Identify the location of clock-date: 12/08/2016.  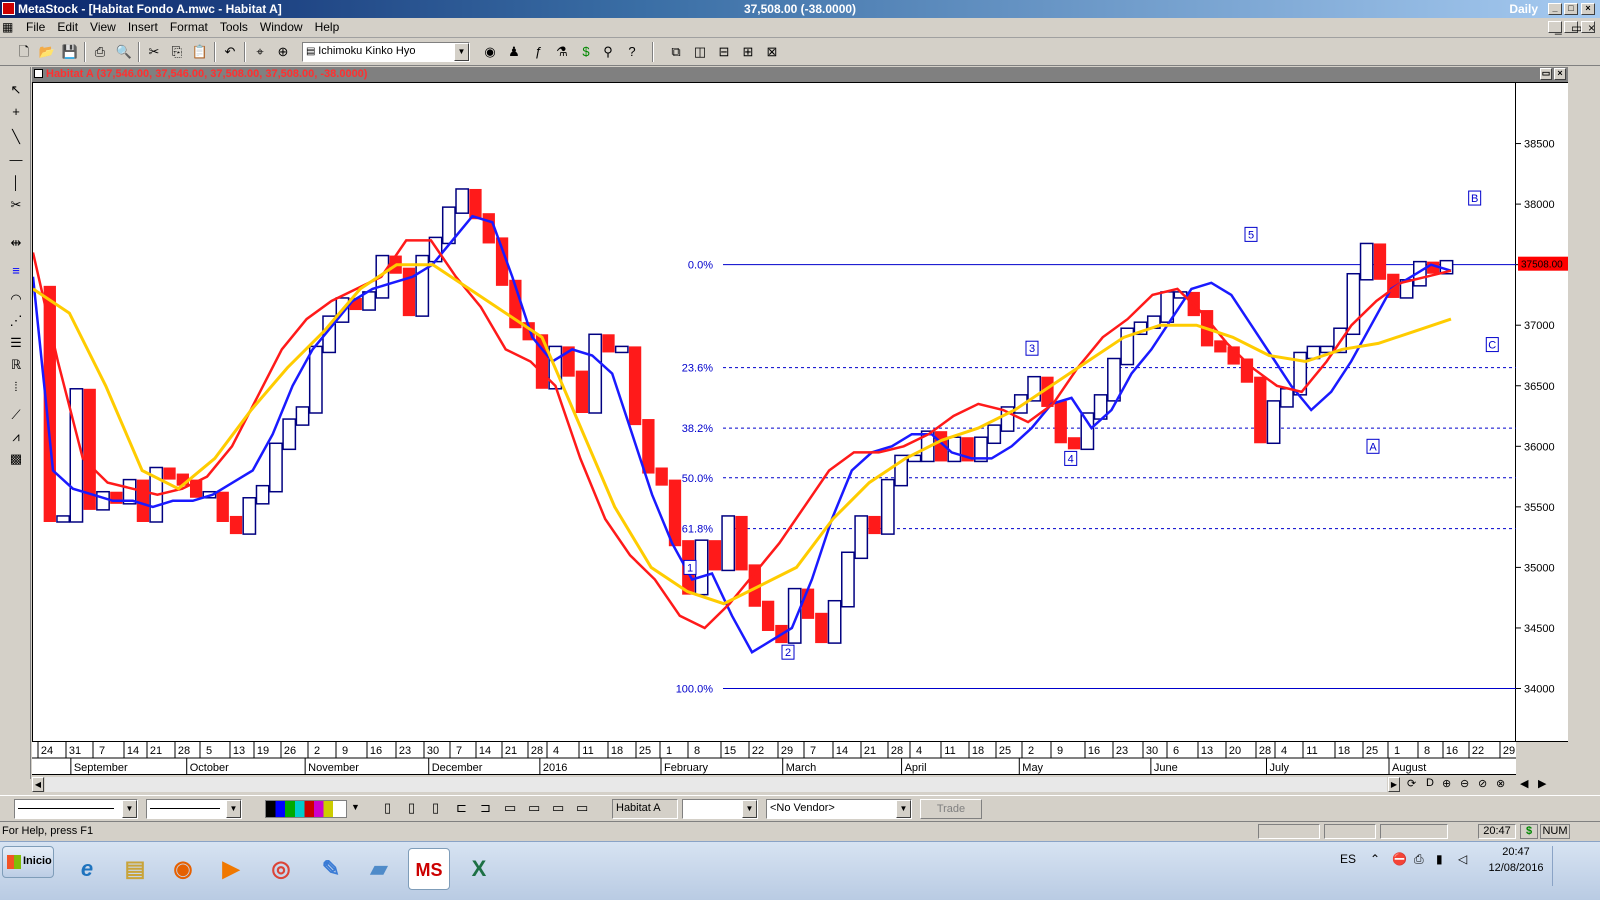
(1516, 868).